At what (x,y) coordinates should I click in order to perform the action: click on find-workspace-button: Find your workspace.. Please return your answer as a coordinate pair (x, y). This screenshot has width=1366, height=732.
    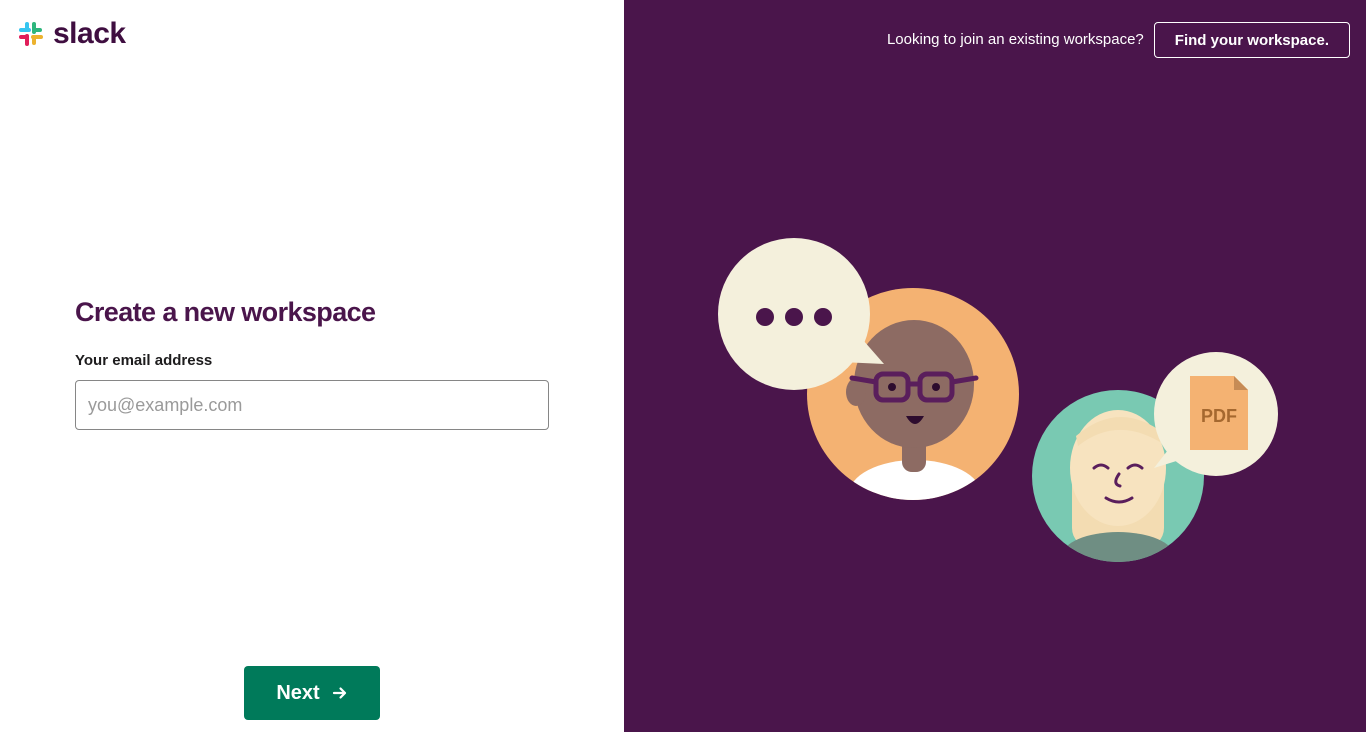
    Looking at the image, I should click on (1251, 40).